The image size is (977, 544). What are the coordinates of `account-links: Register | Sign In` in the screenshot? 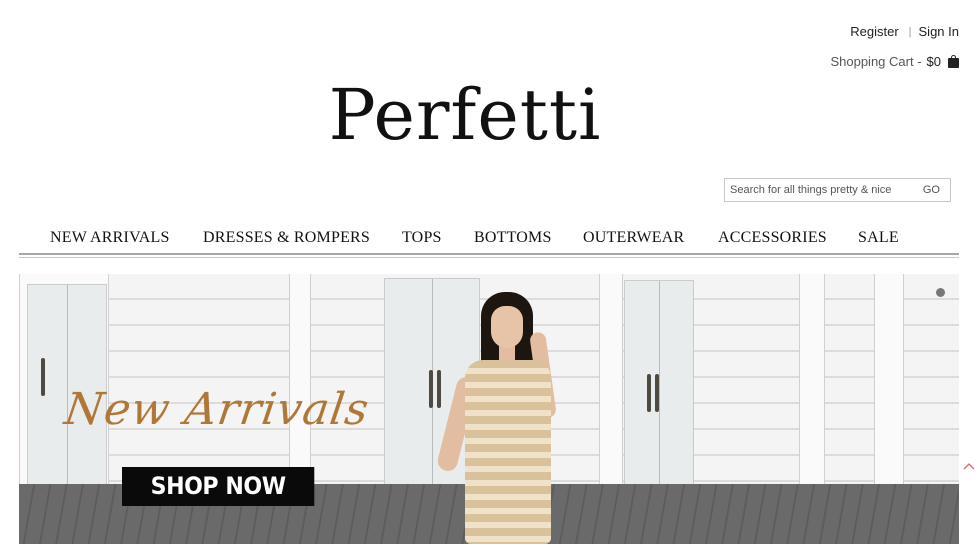 It's located at (904, 31).